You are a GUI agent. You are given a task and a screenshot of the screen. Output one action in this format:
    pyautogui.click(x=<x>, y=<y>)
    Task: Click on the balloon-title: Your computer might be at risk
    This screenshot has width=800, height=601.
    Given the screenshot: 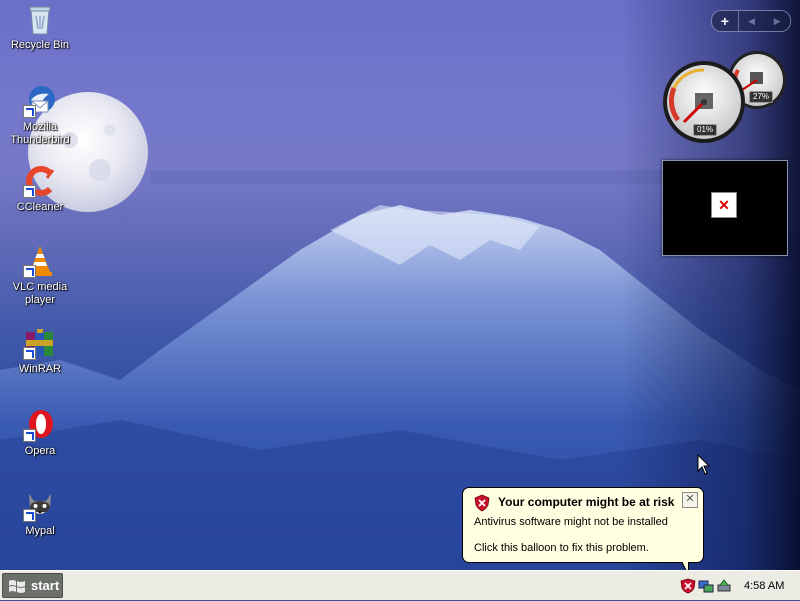 What is the action you would take?
    pyautogui.click(x=586, y=502)
    